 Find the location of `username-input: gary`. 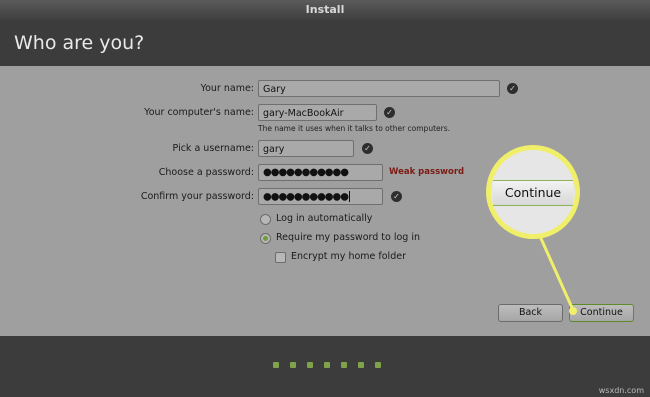

username-input: gary is located at coordinates (306, 148).